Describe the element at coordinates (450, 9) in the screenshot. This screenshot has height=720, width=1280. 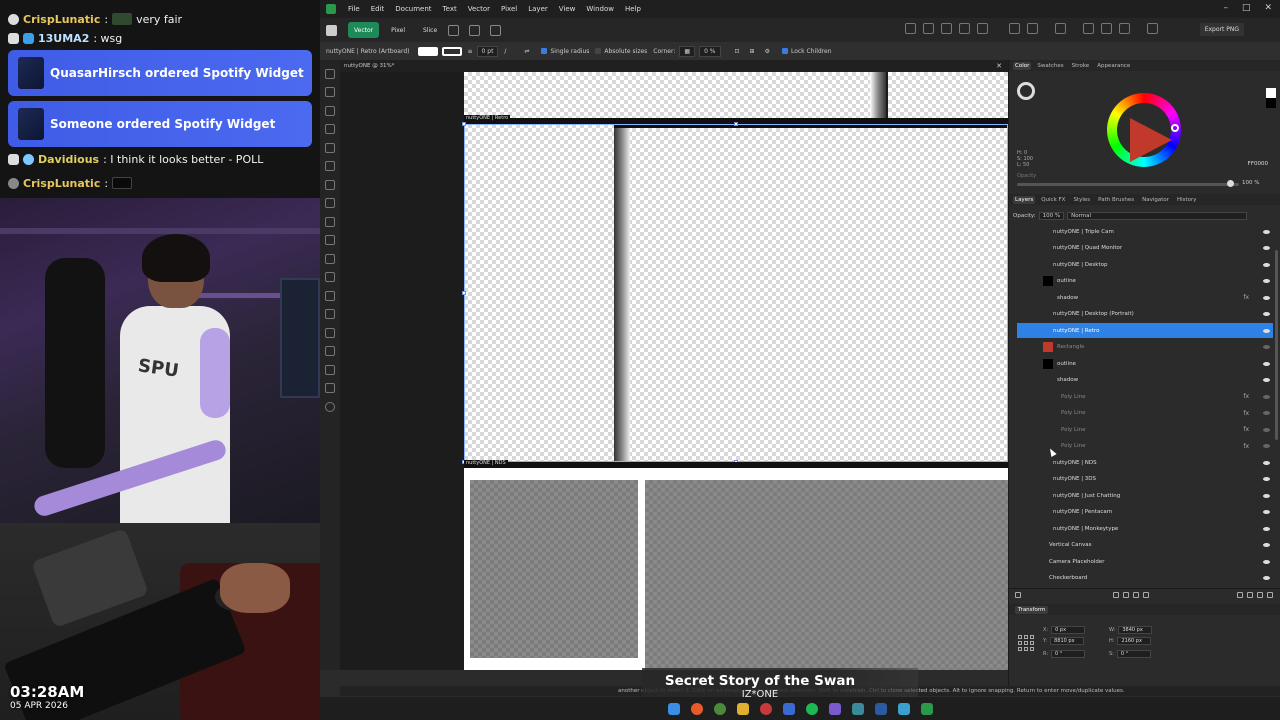
I see `menu-text: Text` at that location.